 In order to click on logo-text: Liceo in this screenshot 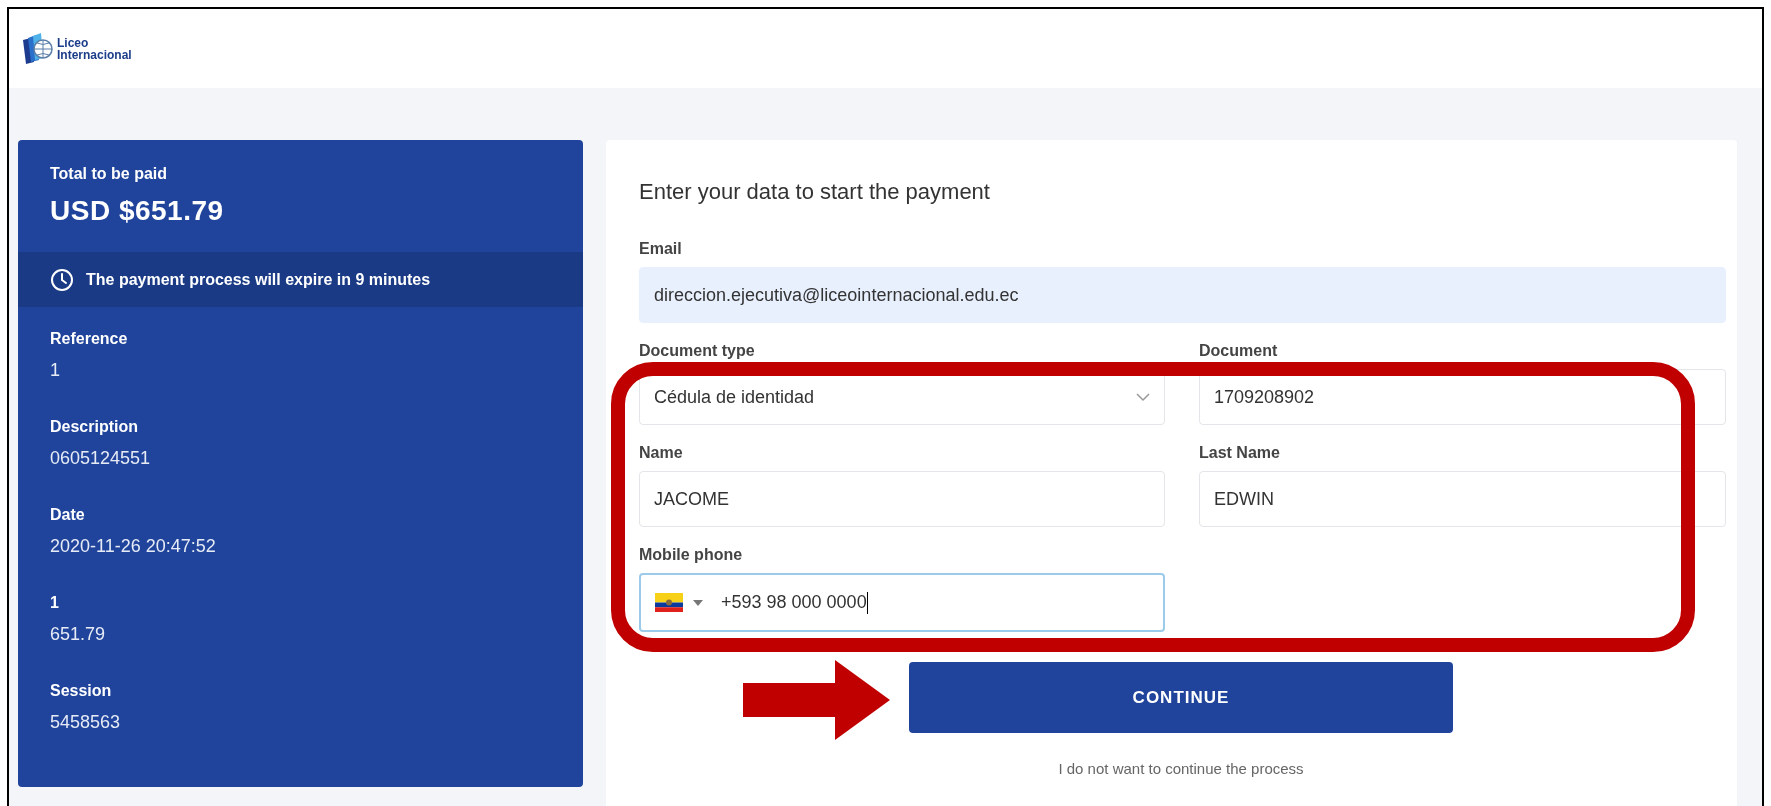, I will do `click(73, 42)`.